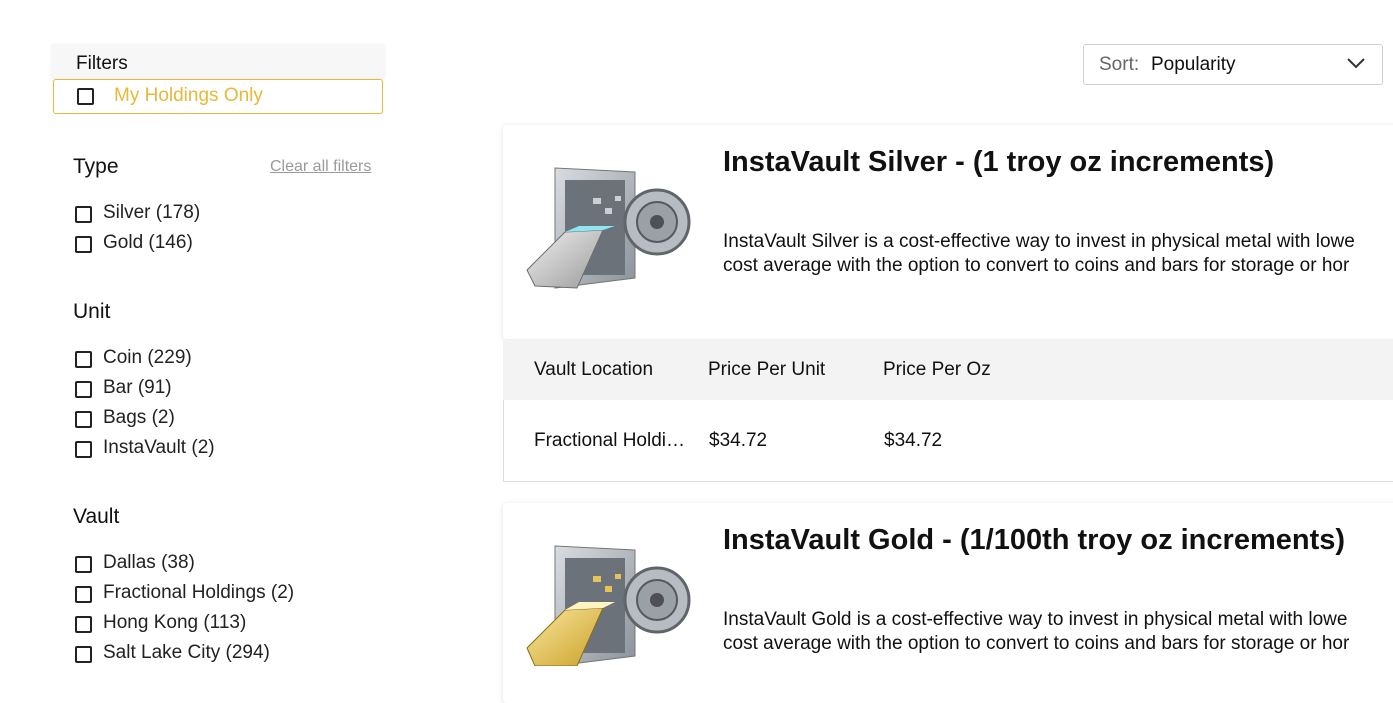  What do you see at coordinates (96, 516) in the screenshot?
I see `vault-section-title: Vault` at bounding box center [96, 516].